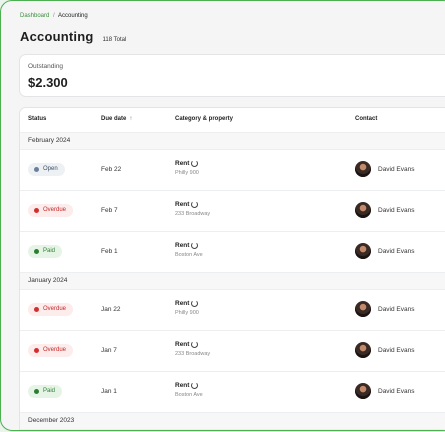 The height and width of the screenshot is (432, 445). Describe the element at coordinates (111, 309) in the screenshot. I see `due-date: Jan 22` at that location.